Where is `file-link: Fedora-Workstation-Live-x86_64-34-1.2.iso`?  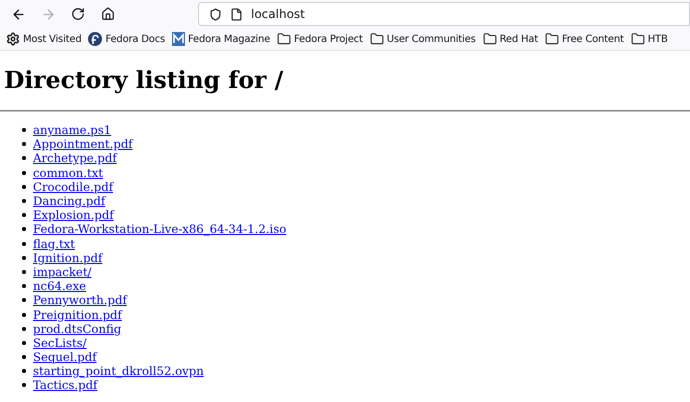 file-link: Fedora-Workstation-Live-x86_64-34-1.2.iso is located at coordinates (159, 229).